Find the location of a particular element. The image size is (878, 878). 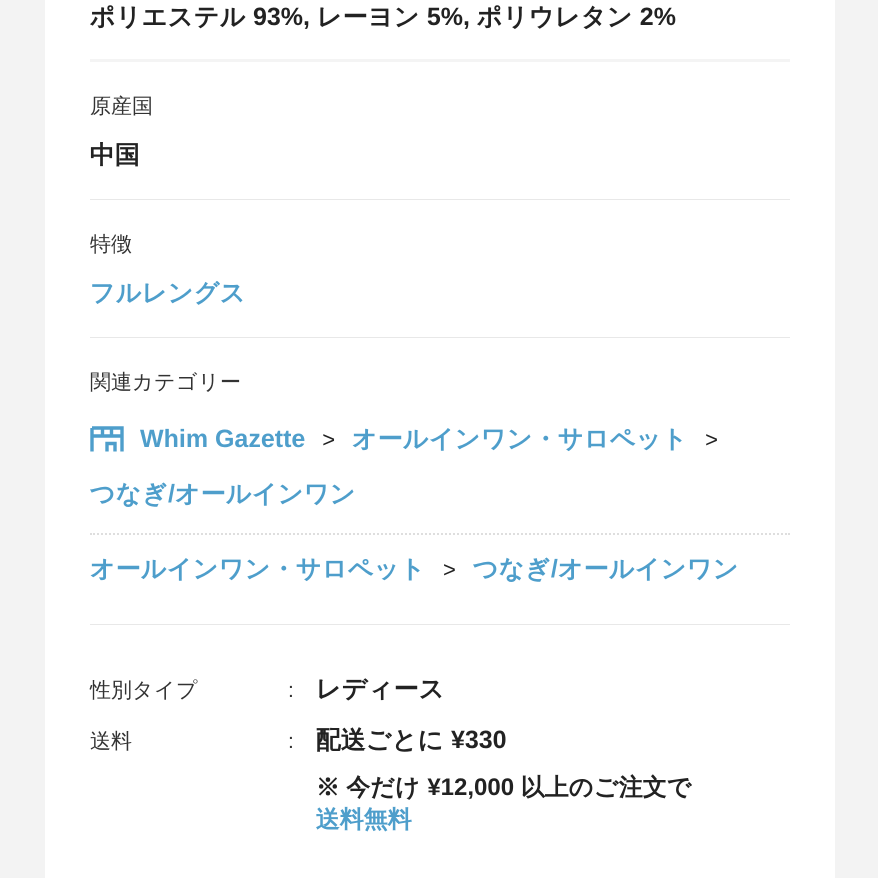

store-icon is located at coordinates (107, 439).